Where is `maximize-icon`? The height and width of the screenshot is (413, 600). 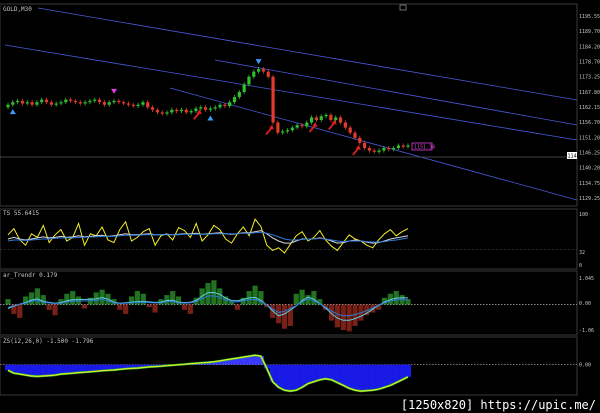
maximize-icon is located at coordinates (403, 7).